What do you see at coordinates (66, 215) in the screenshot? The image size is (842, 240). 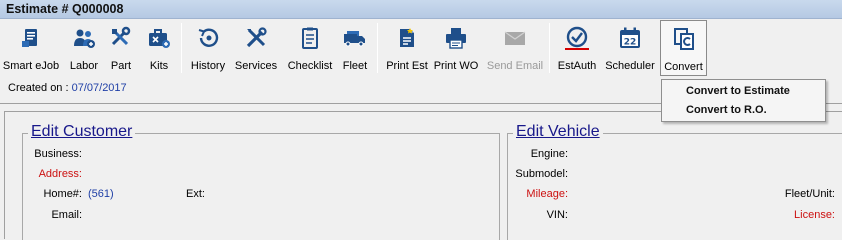 I see `email-label: Email:` at bounding box center [66, 215].